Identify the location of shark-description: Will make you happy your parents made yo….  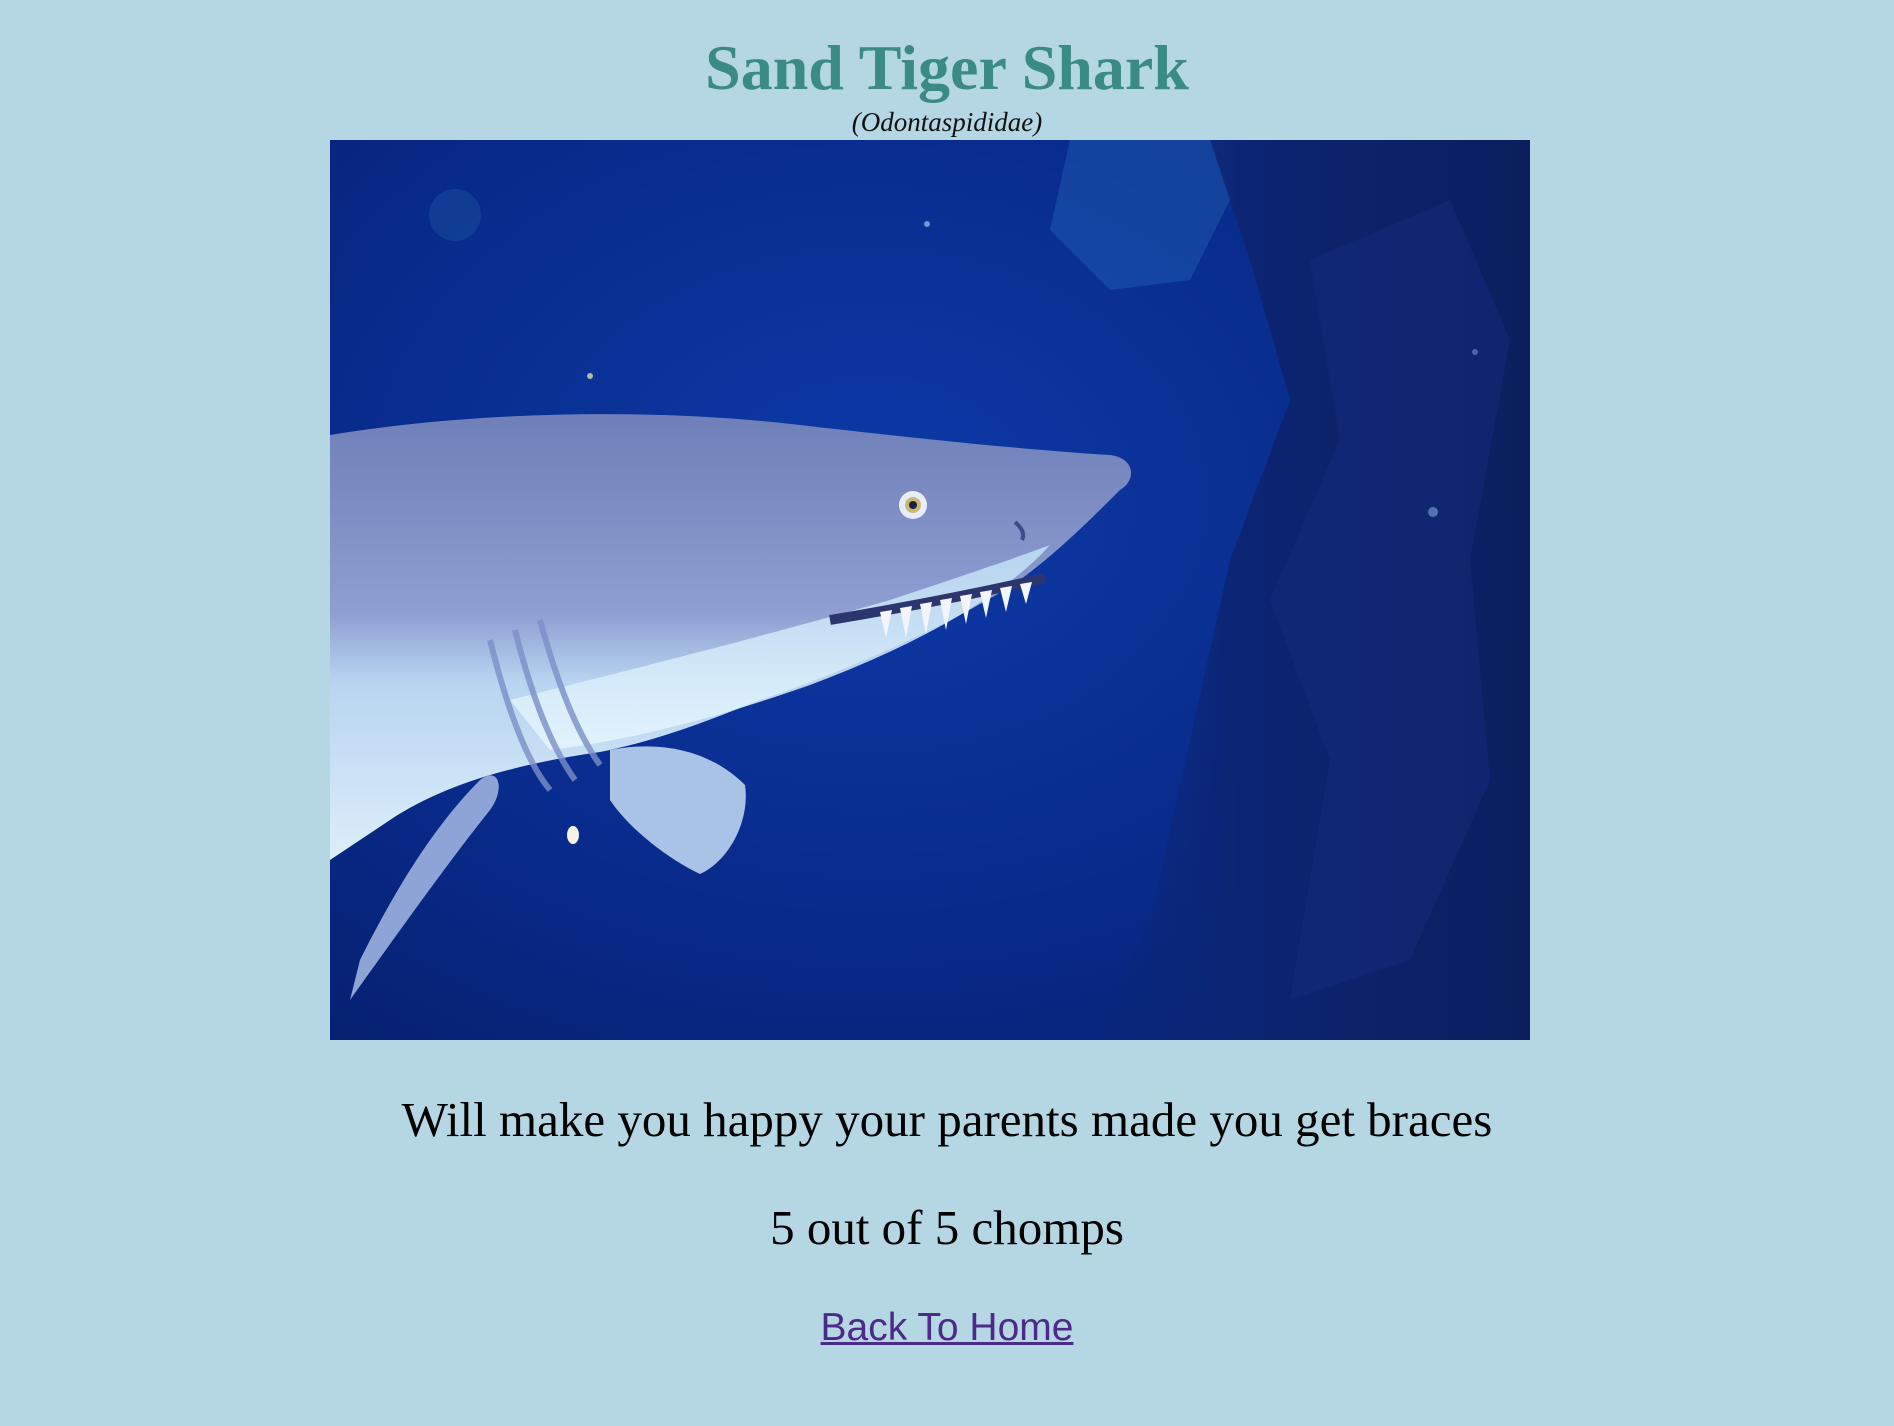
(947, 1119).